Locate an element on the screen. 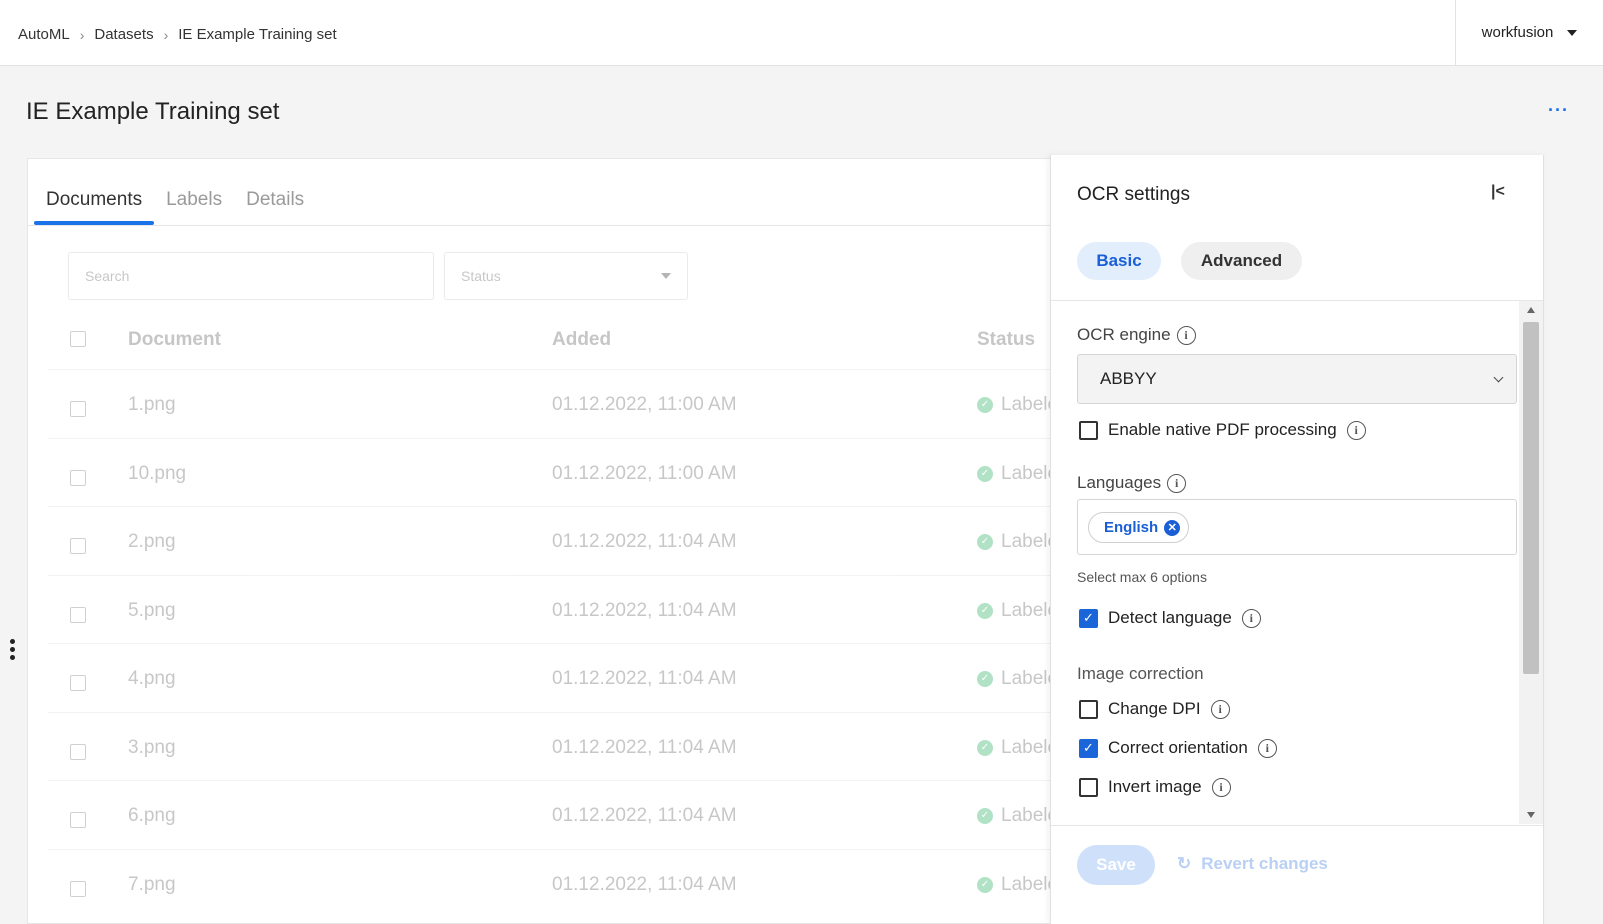 This screenshot has height=924, width=1603. image-correction-label: Image correction is located at coordinates (1140, 673).